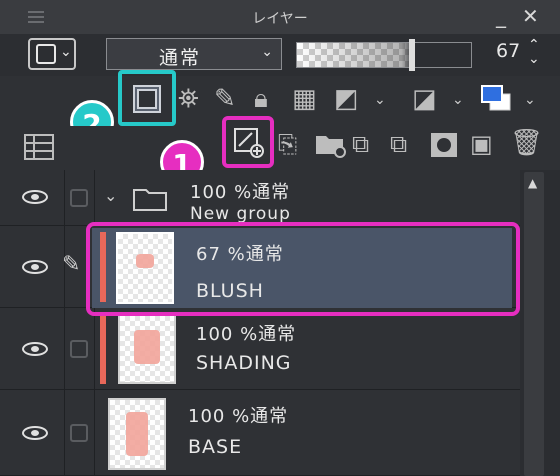 The height and width of the screenshot is (476, 560). What do you see at coordinates (215, 447) in the screenshot?
I see `layer-name: BASE` at bounding box center [215, 447].